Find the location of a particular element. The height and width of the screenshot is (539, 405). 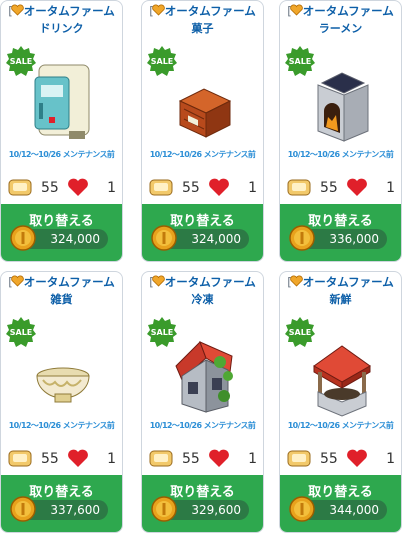

item-subtitle: 雑貨 is located at coordinates (61, 299).